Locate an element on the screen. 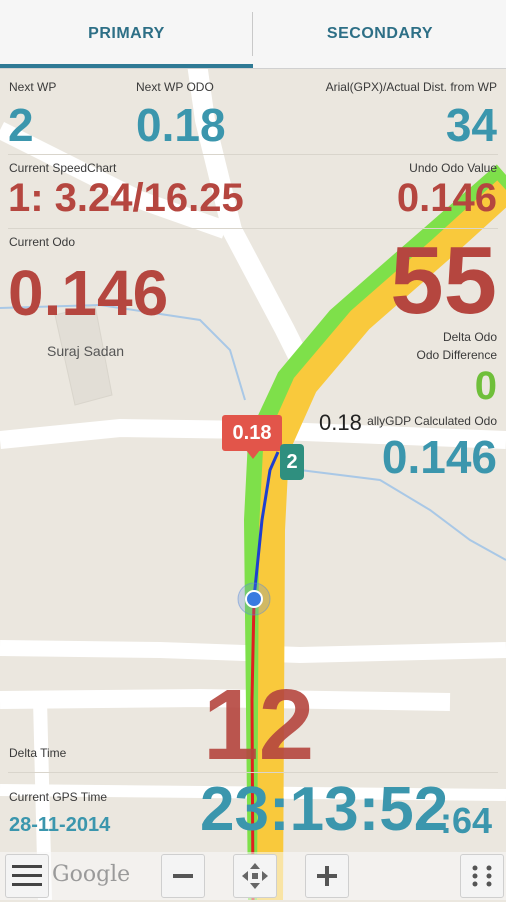 The width and height of the screenshot is (506, 902). arial-dist-label: Arial(GPX)/Actual Dist. from WP is located at coordinates (411, 87).